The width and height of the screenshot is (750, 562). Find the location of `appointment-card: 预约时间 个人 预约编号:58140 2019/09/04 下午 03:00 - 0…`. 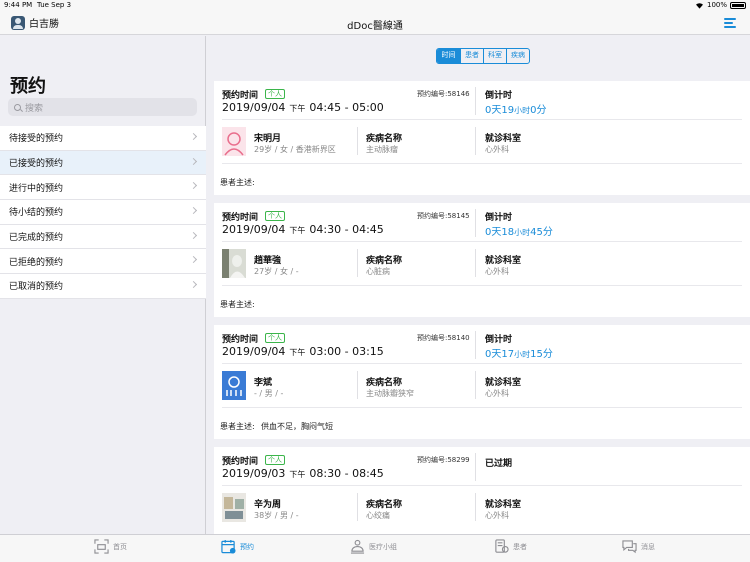

appointment-card: 预约时间 个人 预约编号:58140 2019/09/04 下午 03:00 - 0… is located at coordinates (482, 382).